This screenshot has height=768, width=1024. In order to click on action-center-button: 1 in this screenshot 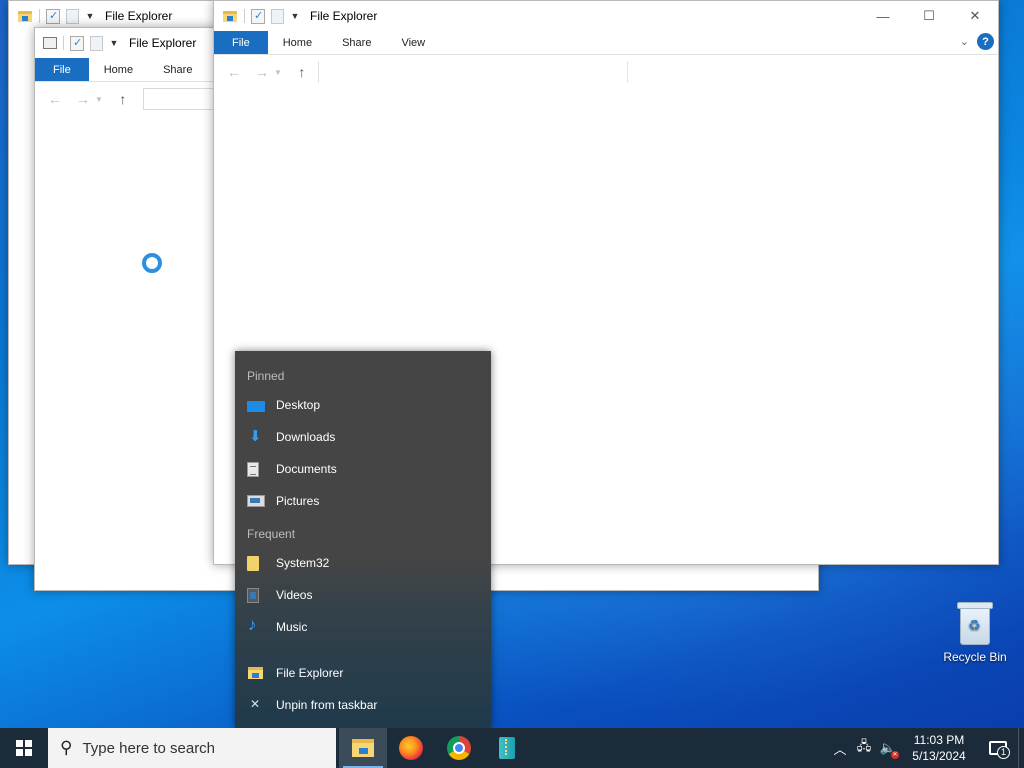, I will do `click(998, 748)`.